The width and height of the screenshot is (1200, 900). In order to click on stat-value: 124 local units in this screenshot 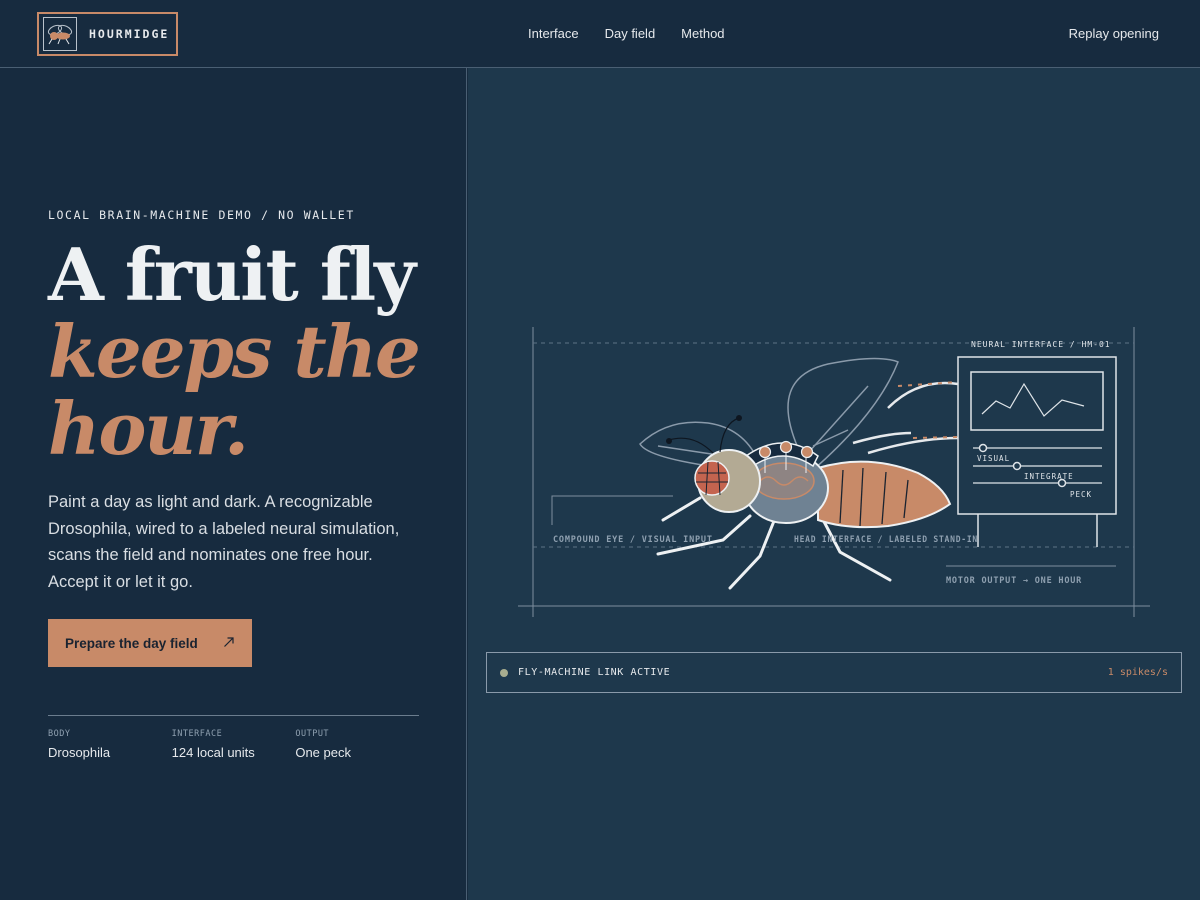, I will do `click(213, 752)`.